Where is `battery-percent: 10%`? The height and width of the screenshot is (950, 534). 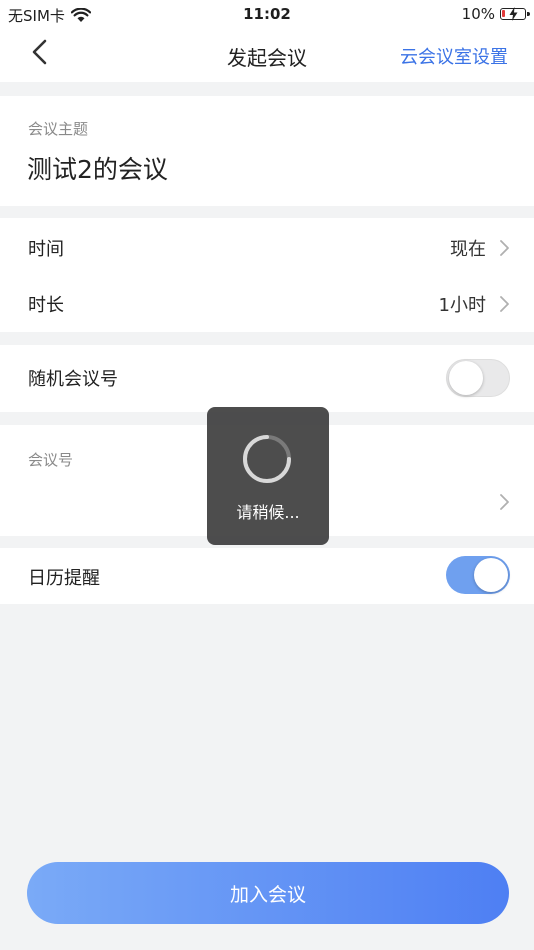 battery-percent: 10% is located at coordinates (478, 14).